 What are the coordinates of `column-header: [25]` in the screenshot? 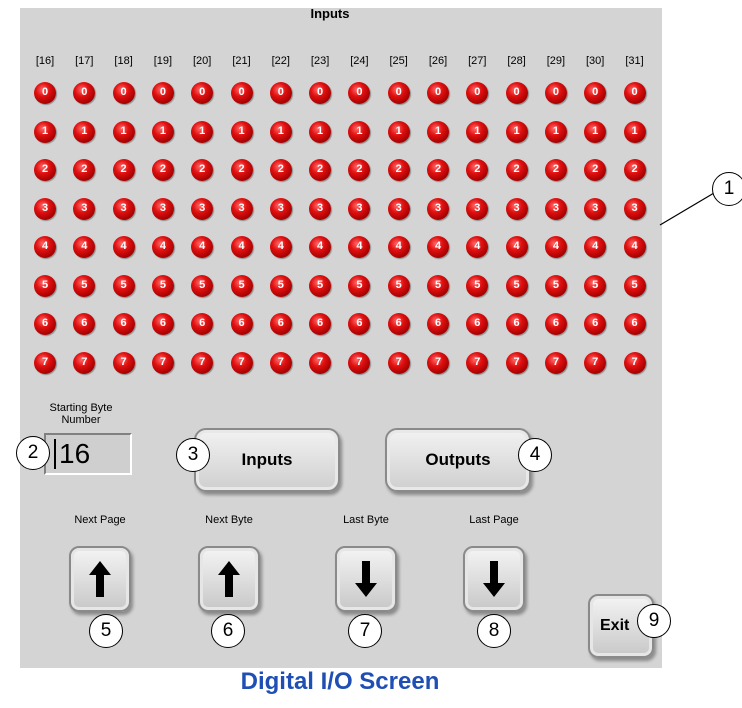 It's located at (398, 61).